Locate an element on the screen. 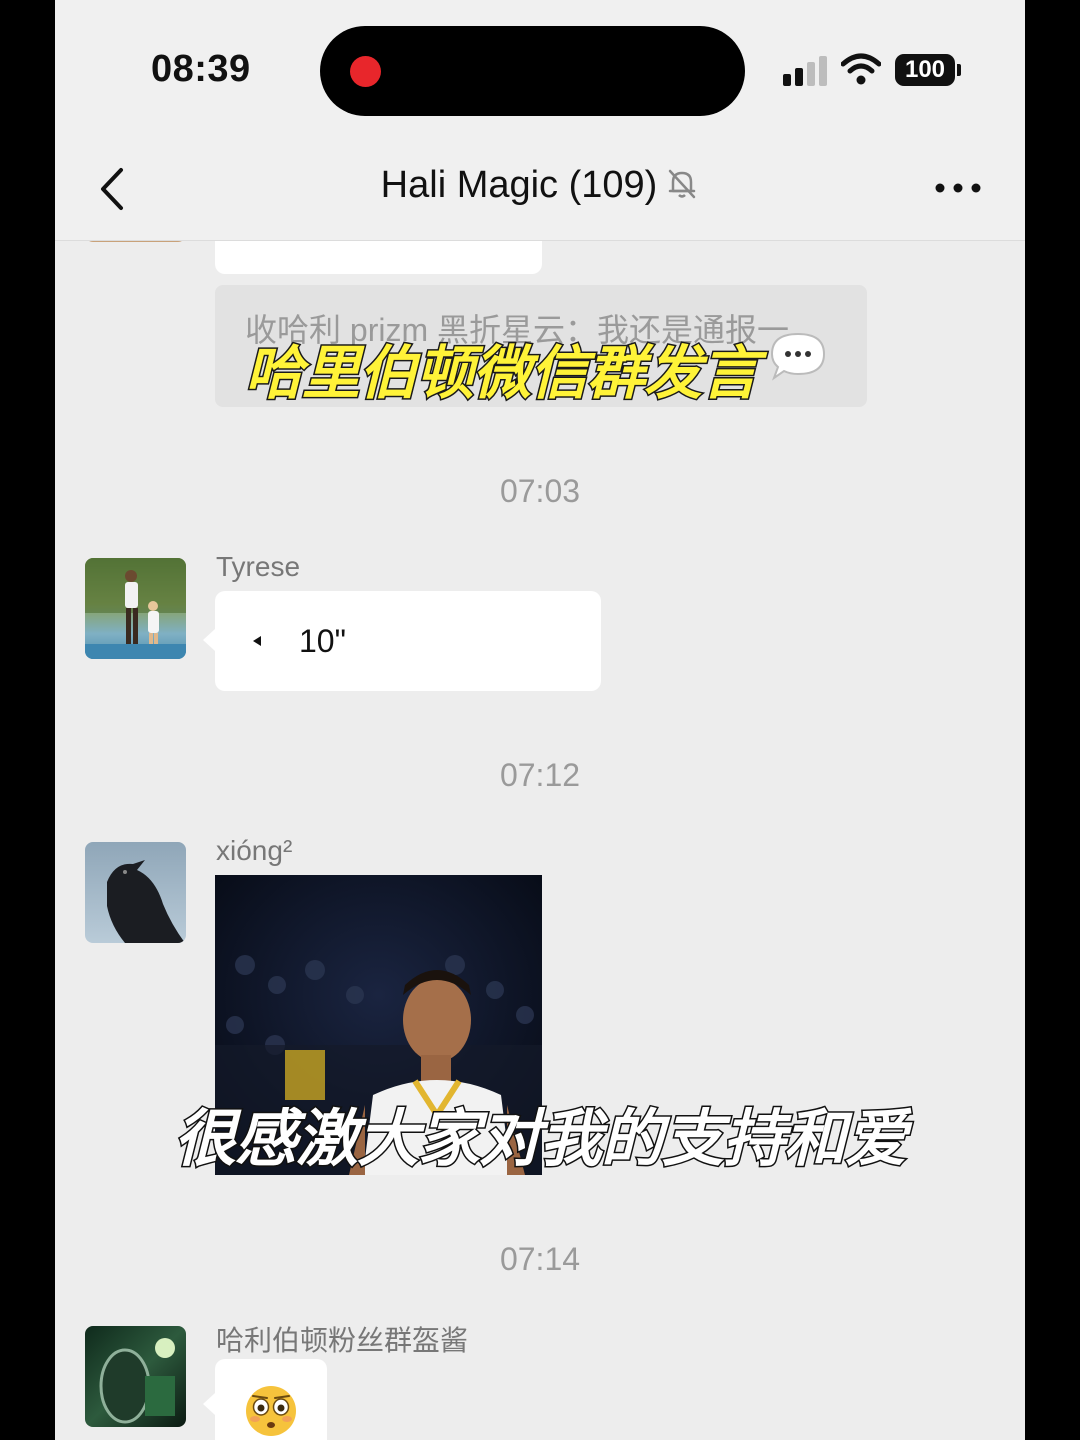 The image size is (1080, 1440). timestamp: 07:14 is located at coordinates (540, 1259).